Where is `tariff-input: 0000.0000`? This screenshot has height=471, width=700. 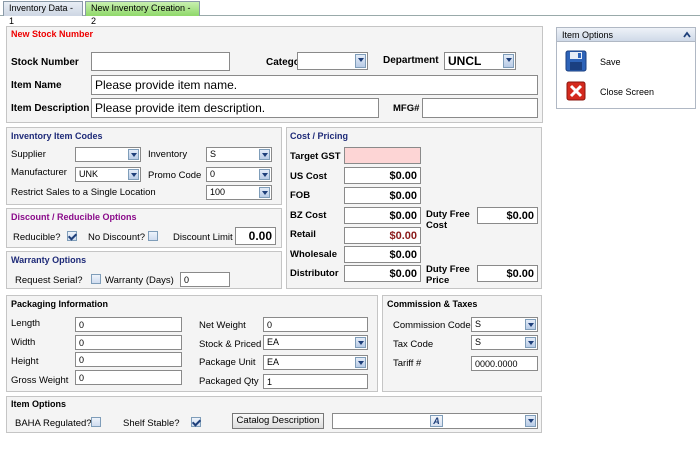
tariff-input: 0000.0000 is located at coordinates (504, 363).